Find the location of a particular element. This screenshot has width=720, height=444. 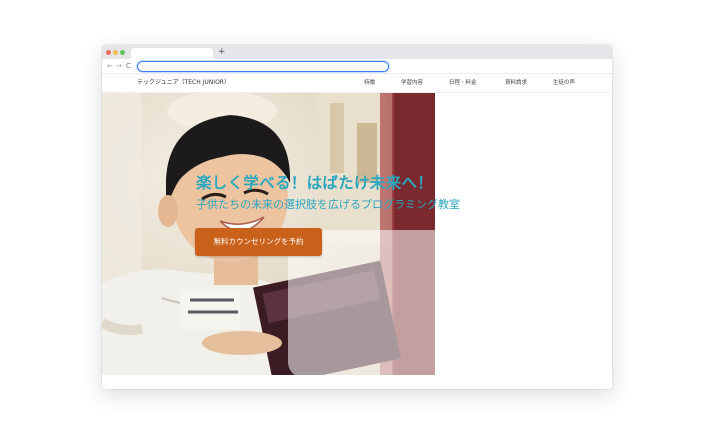

close-window-button is located at coordinates (108, 52).